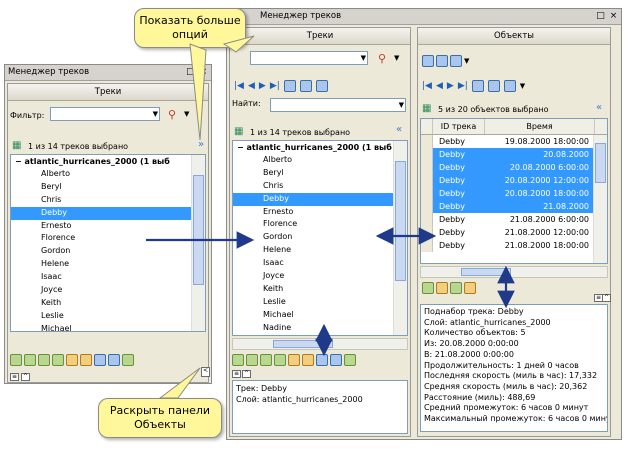 The width and height of the screenshot is (628, 452). I want to click on grid-icon, so click(509, 86).